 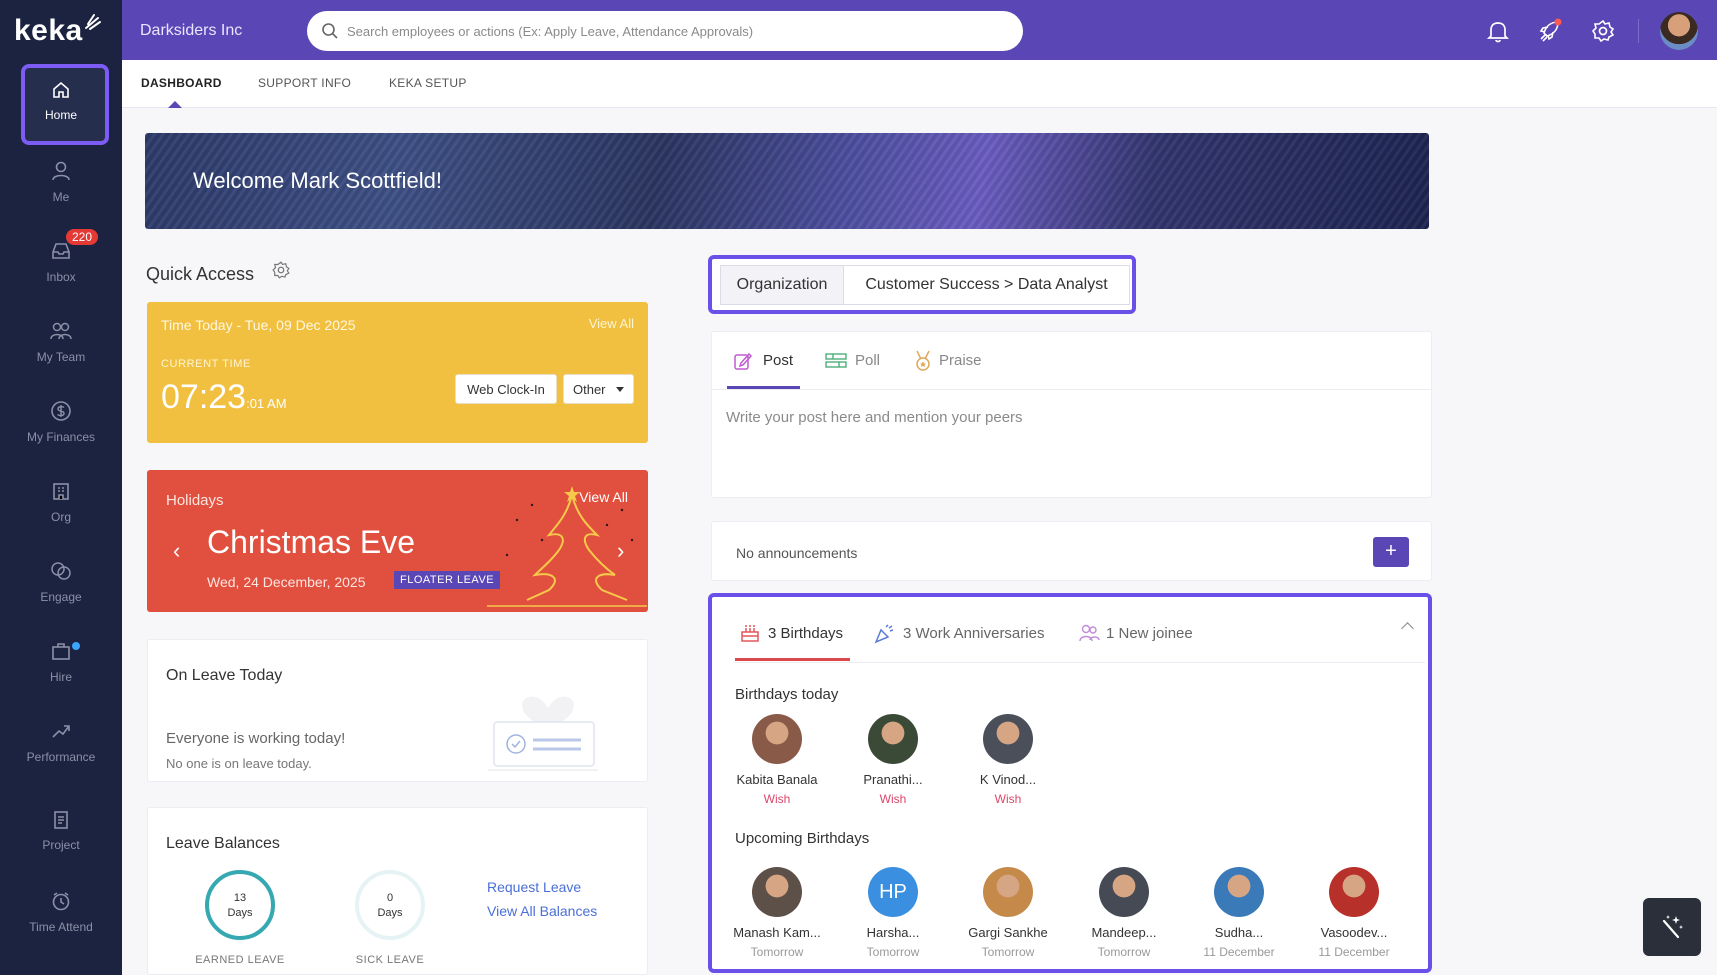 I want to click on user-avatar, so click(x=1679, y=31).